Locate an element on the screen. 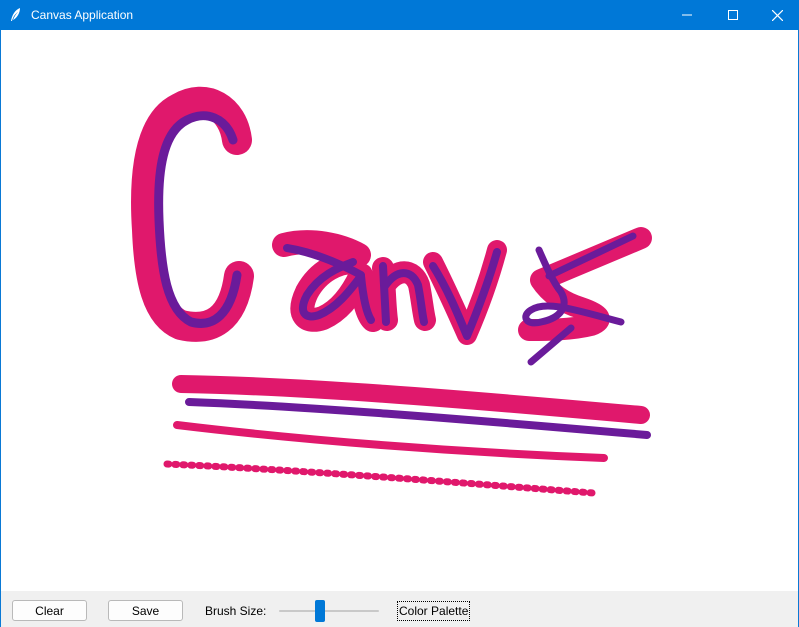 Image resolution: width=799 pixels, height=627 pixels. close-icon is located at coordinates (777, 15).